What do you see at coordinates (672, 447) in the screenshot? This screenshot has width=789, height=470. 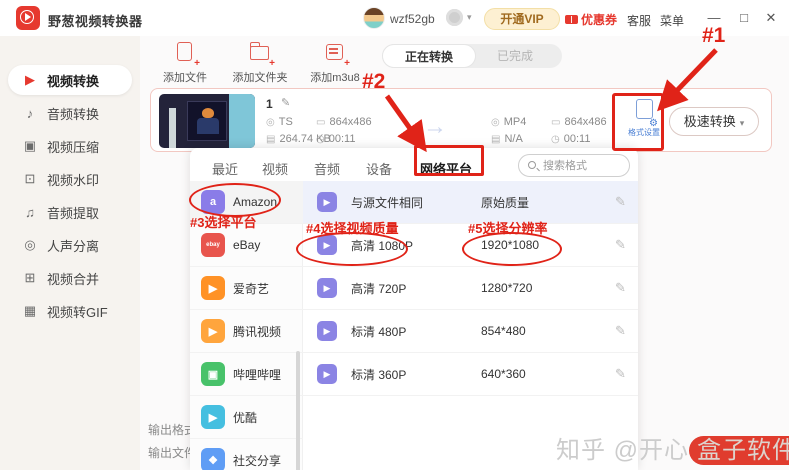 I see `zhihu-watermark: 知乎 @开心 盒子软件` at bounding box center [672, 447].